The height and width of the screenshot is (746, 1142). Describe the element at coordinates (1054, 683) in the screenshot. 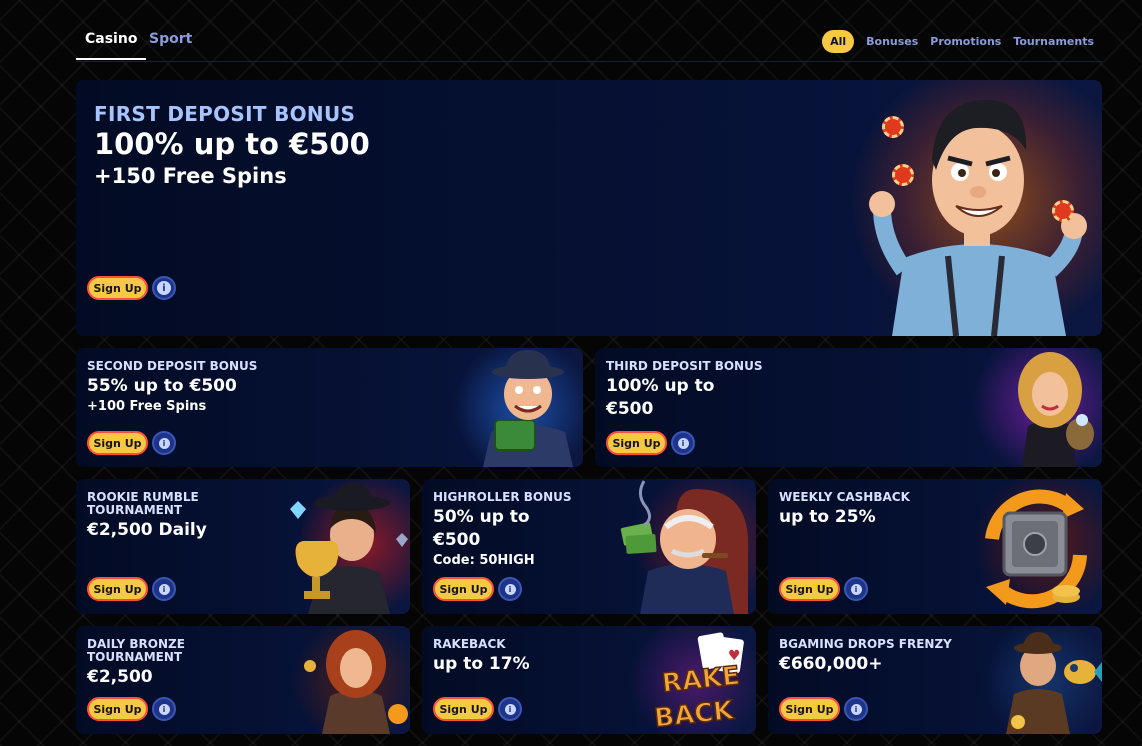

I see `fisherman-illustration` at that location.